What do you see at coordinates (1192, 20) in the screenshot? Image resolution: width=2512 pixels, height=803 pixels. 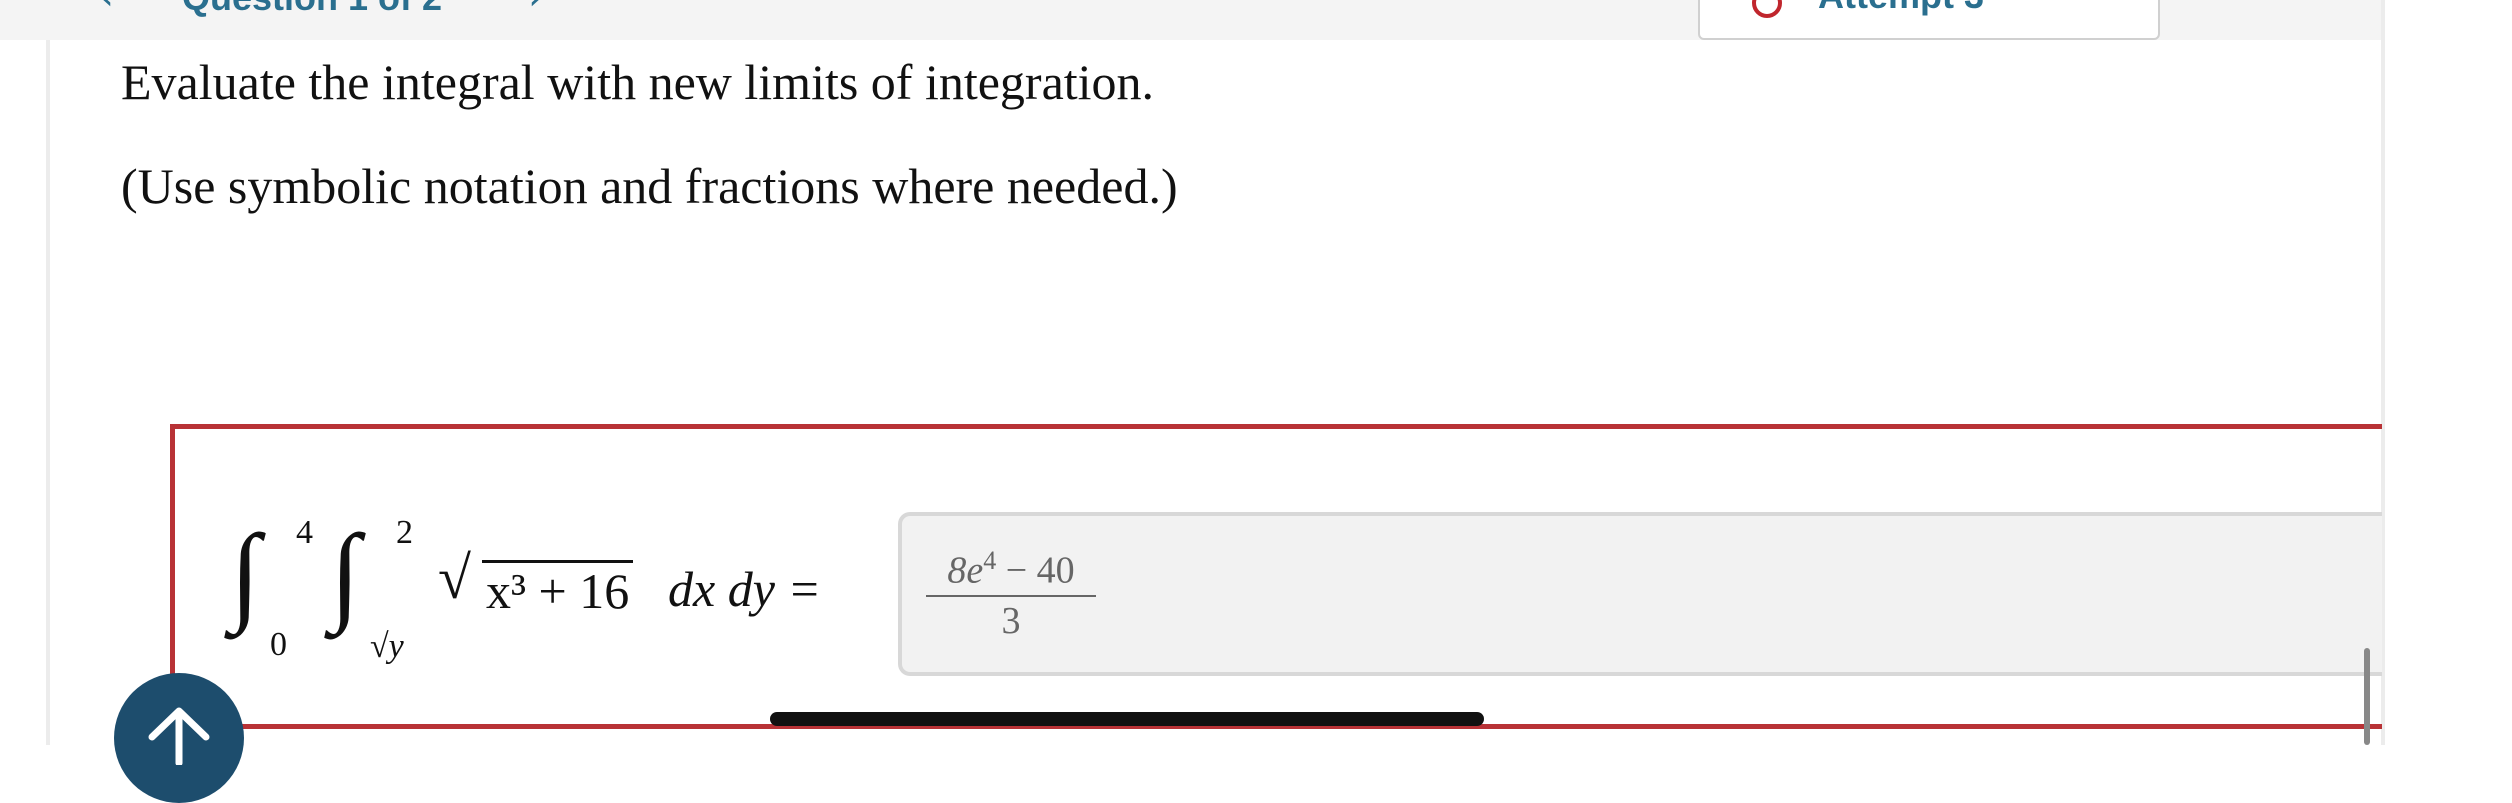 I see `question-header: ‹ Question 1 of 2 › Attempt 3 ⌄` at bounding box center [1192, 20].